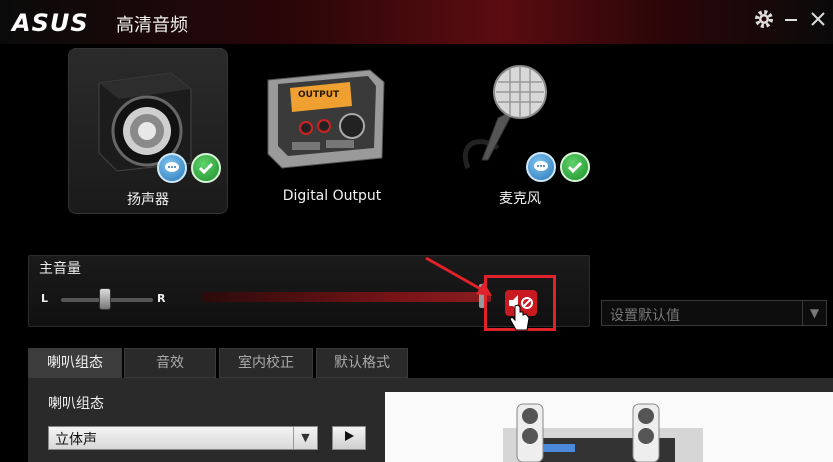 This screenshot has height=462, width=833. What do you see at coordinates (324, 120) in the screenshot?
I see `digital-output-icon: OUTPUT` at bounding box center [324, 120].